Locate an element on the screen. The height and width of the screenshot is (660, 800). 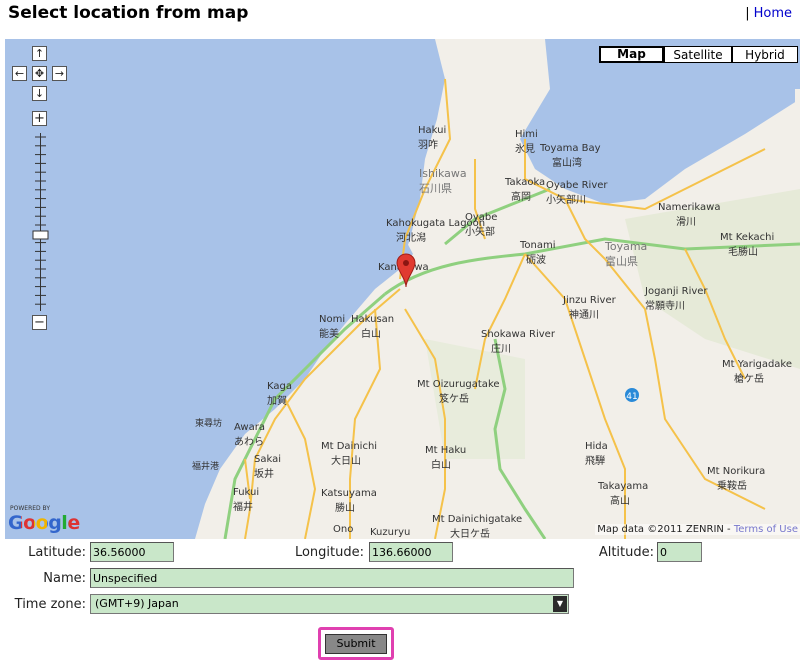
city-label: Fukui 福井 is located at coordinates (246, 500).